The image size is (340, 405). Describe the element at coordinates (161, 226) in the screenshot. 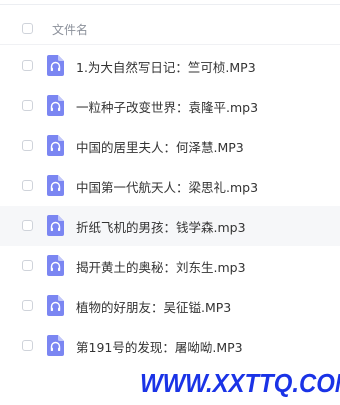

I see `file-name: 折纸飞机的男孩：钱学森.mp3` at that location.